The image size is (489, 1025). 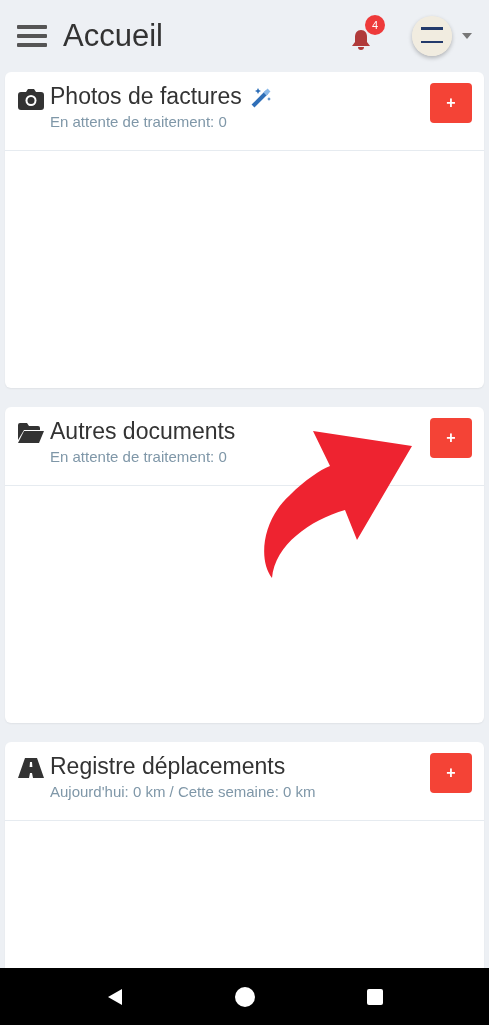 I want to click on home-icon, so click(x=244, y=996).